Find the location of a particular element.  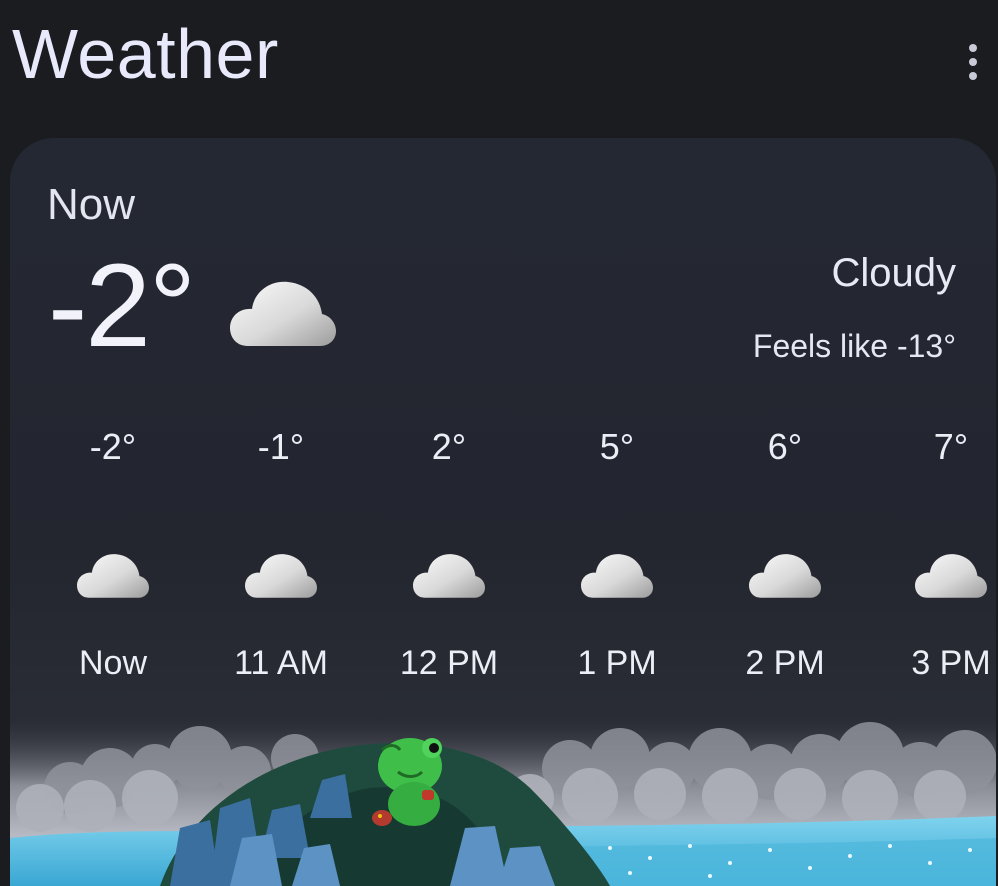

hourly-time: 2 PM is located at coordinates (785, 663).